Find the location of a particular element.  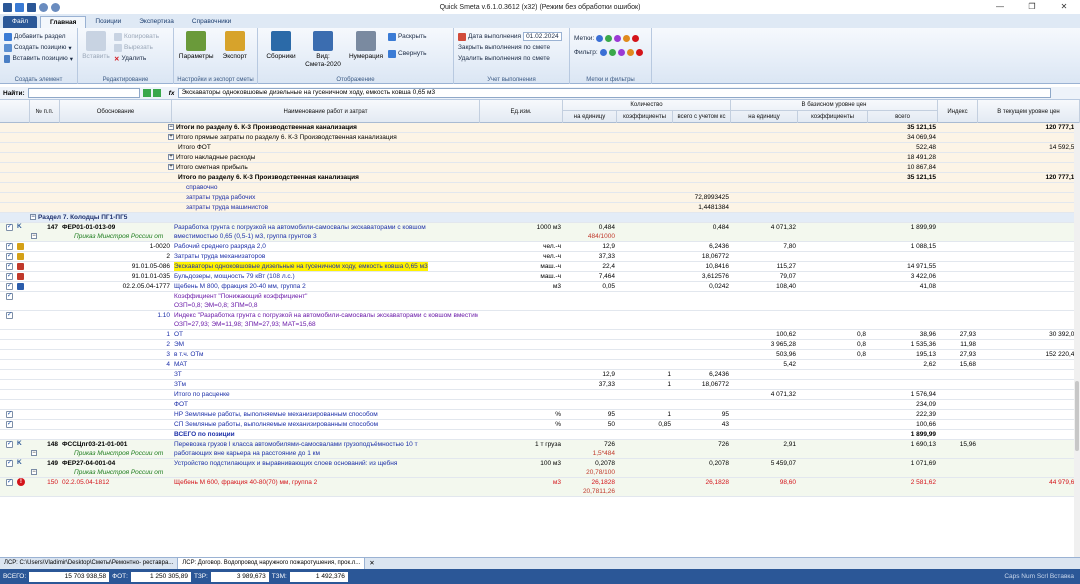

table-row: справочно is located at coordinates (540, 188).